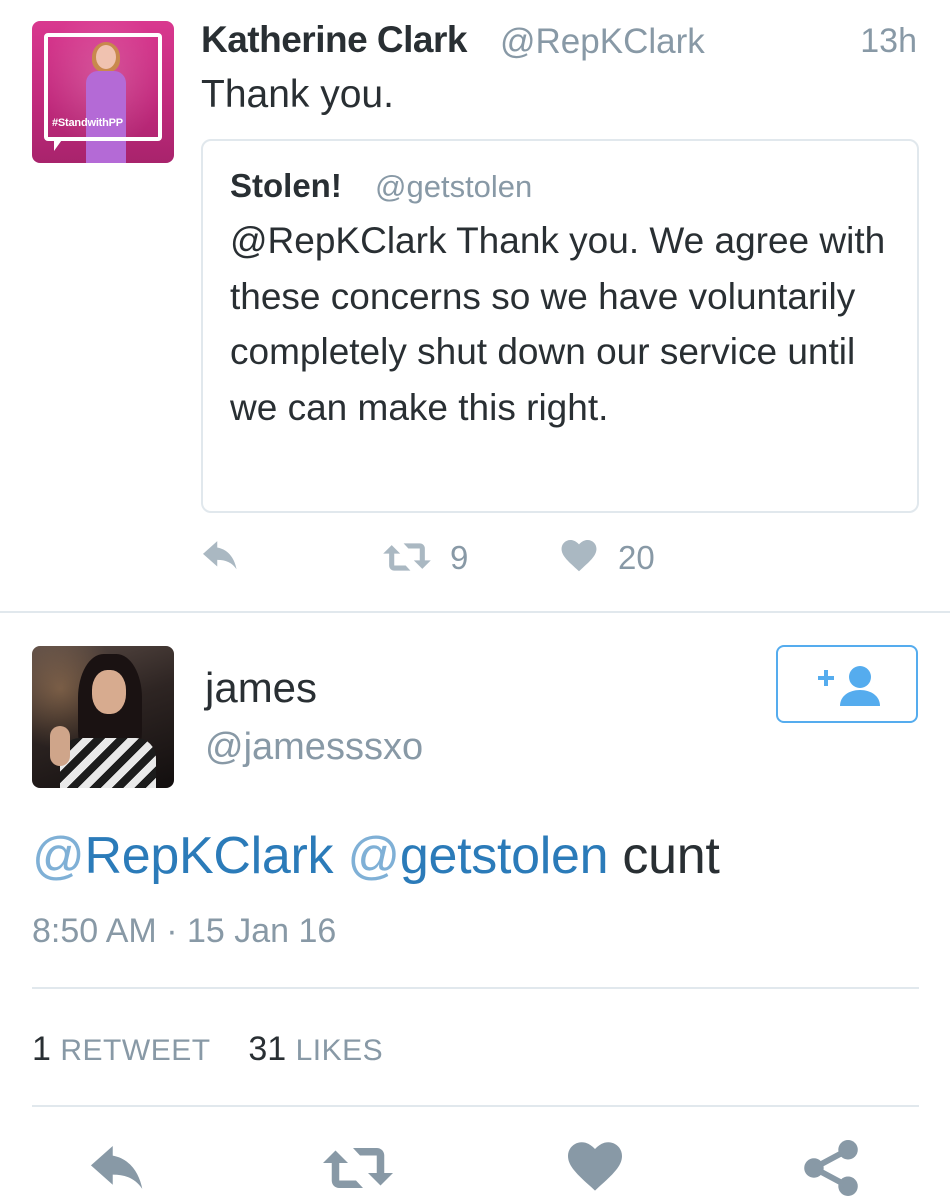 The height and width of the screenshot is (1200, 950). What do you see at coordinates (183, 856) in the screenshot?
I see `mention-link-repkclark: @RepKClark` at bounding box center [183, 856].